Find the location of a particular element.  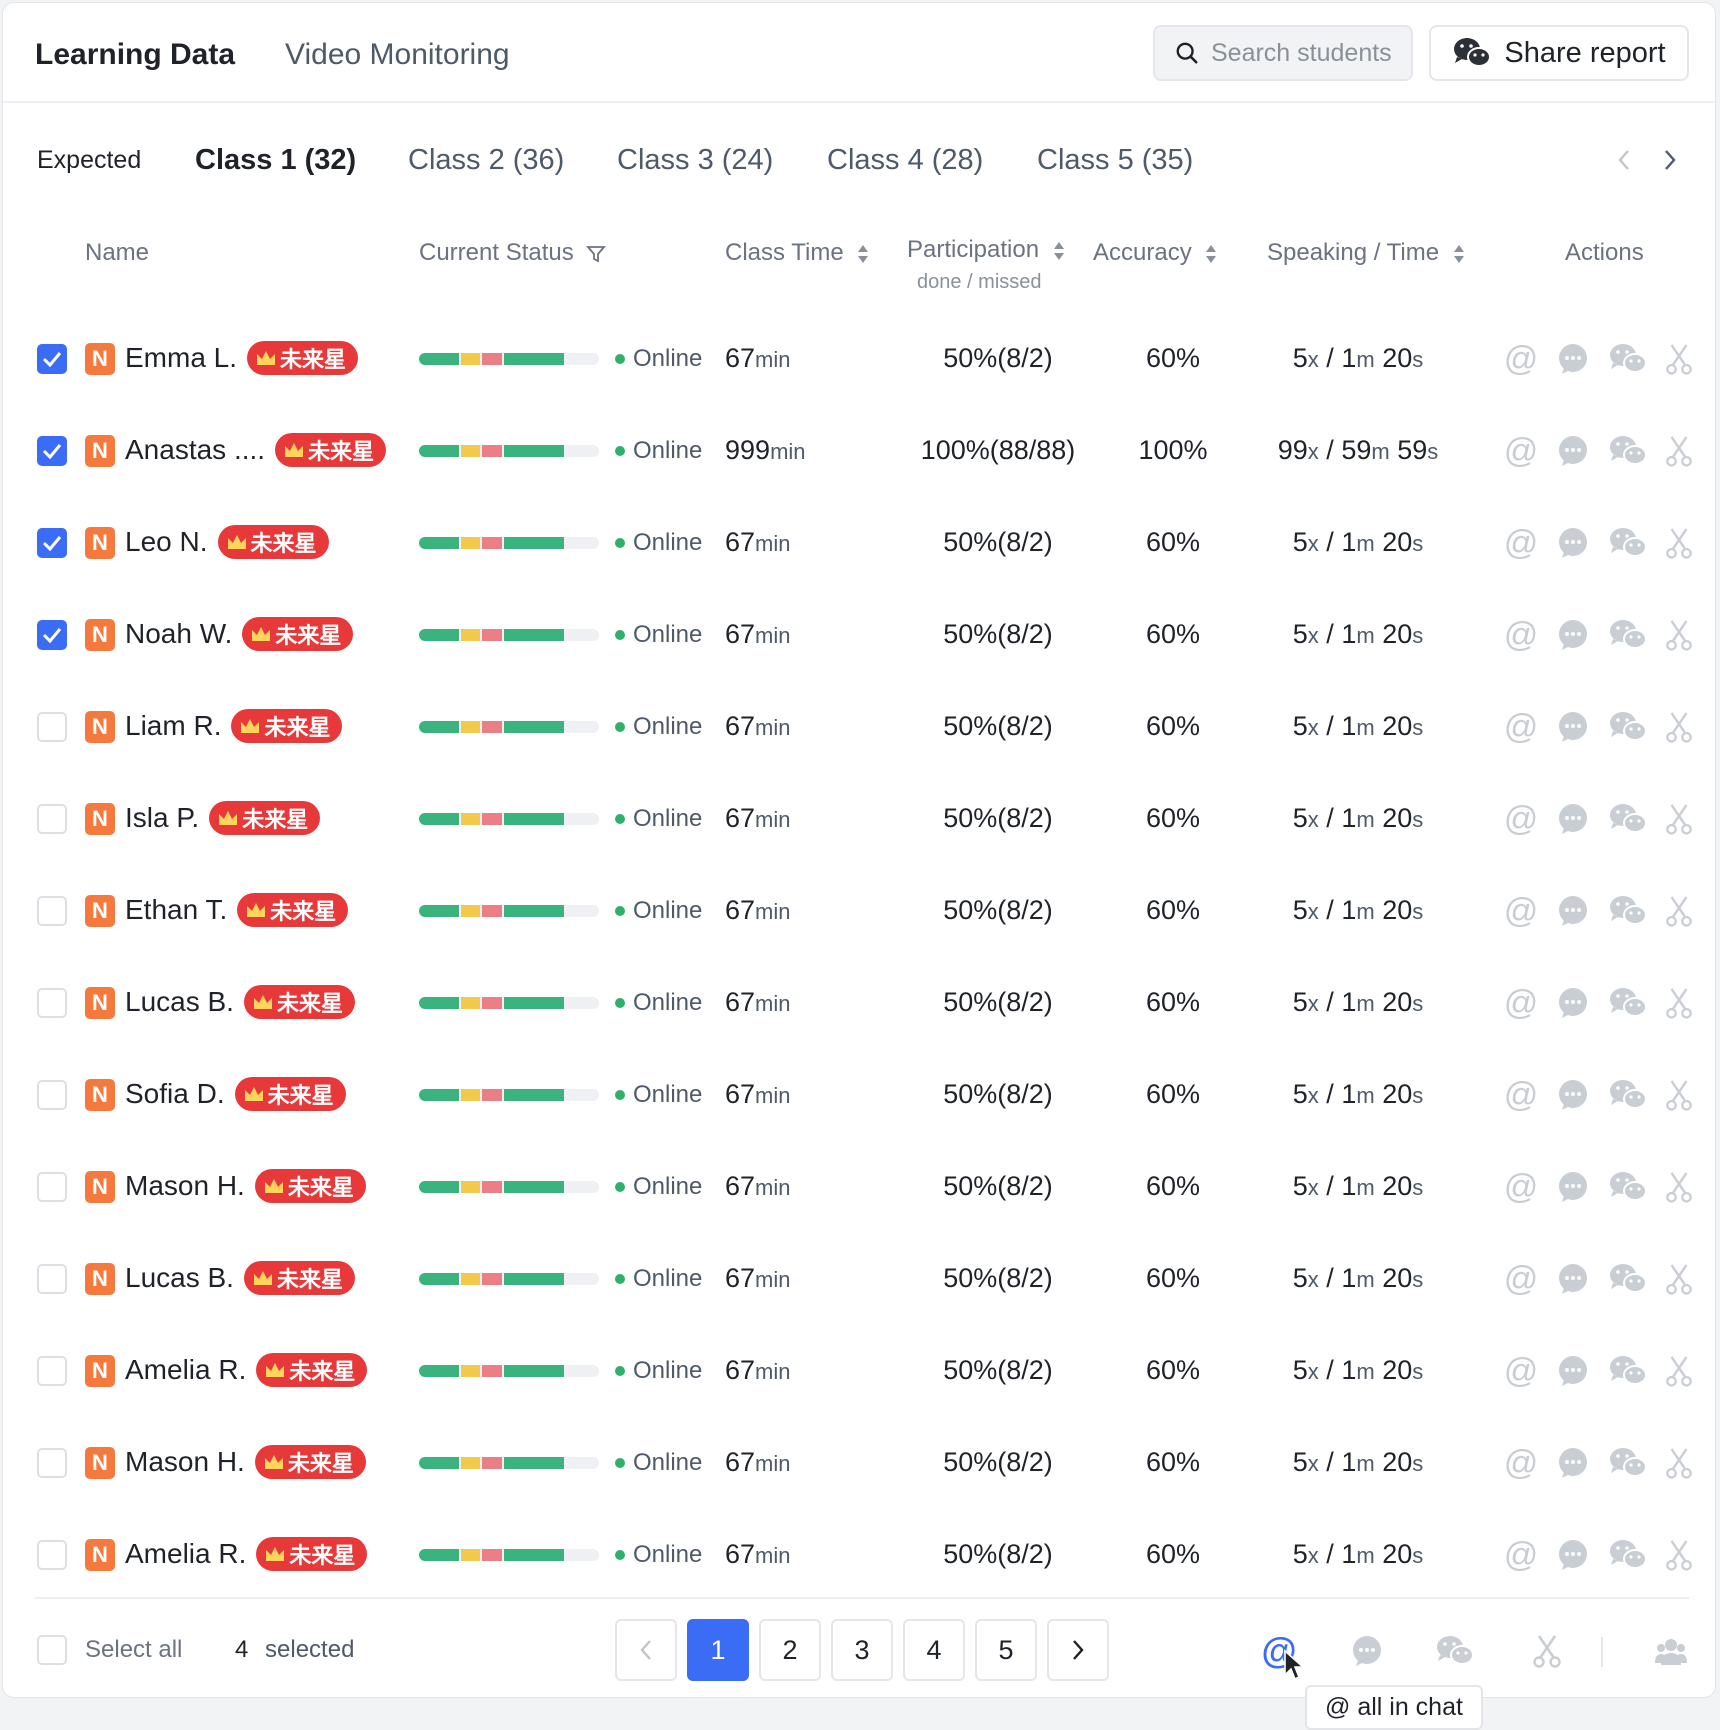

column-header-class-time: Class Time is located at coordinates (797, 253).